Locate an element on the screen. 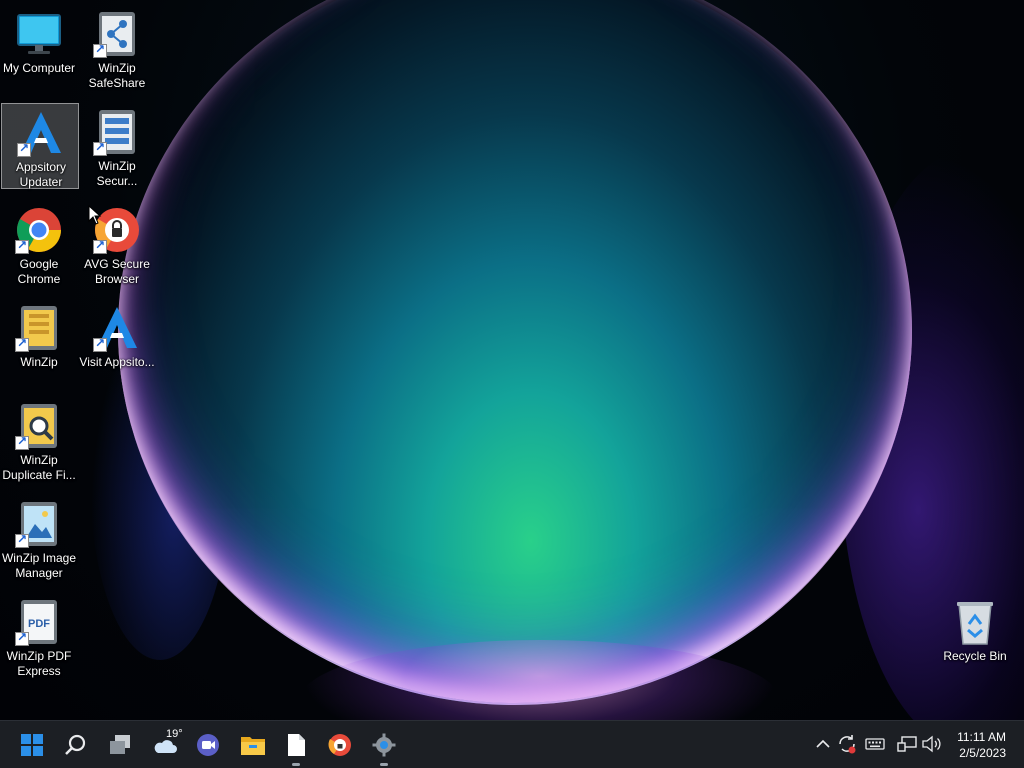 This screenshot has height=768, width=1024. start-button is located at coordinates (32, 745).